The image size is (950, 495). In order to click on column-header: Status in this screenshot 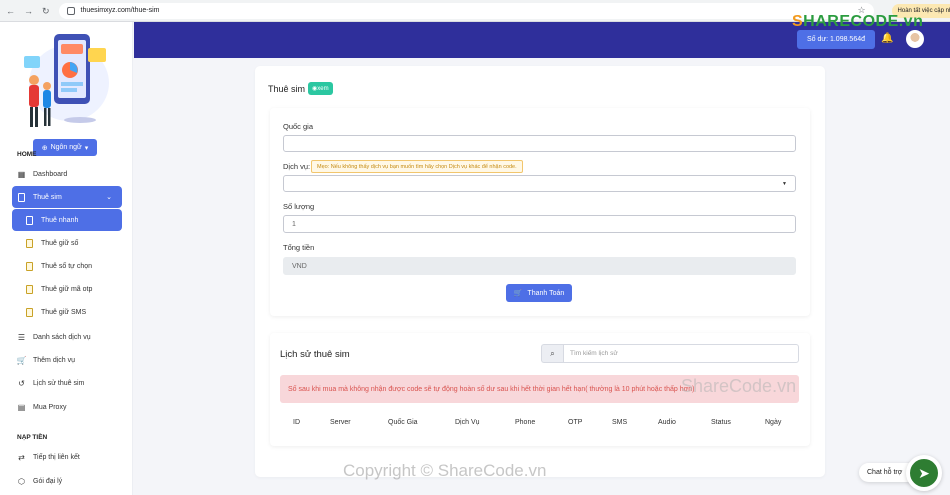, I will do `click(721, 422)`.